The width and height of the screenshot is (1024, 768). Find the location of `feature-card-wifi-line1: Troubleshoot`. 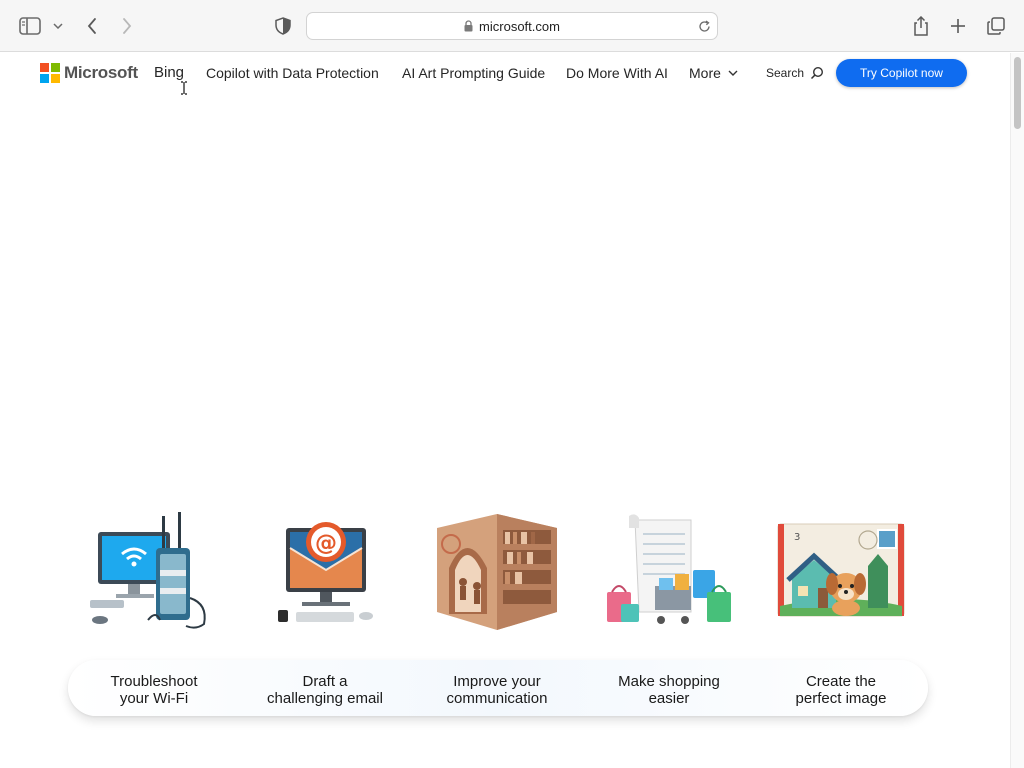

feature-card-wifi-line1: Troubleshoot is located at coordinates (154, 681).